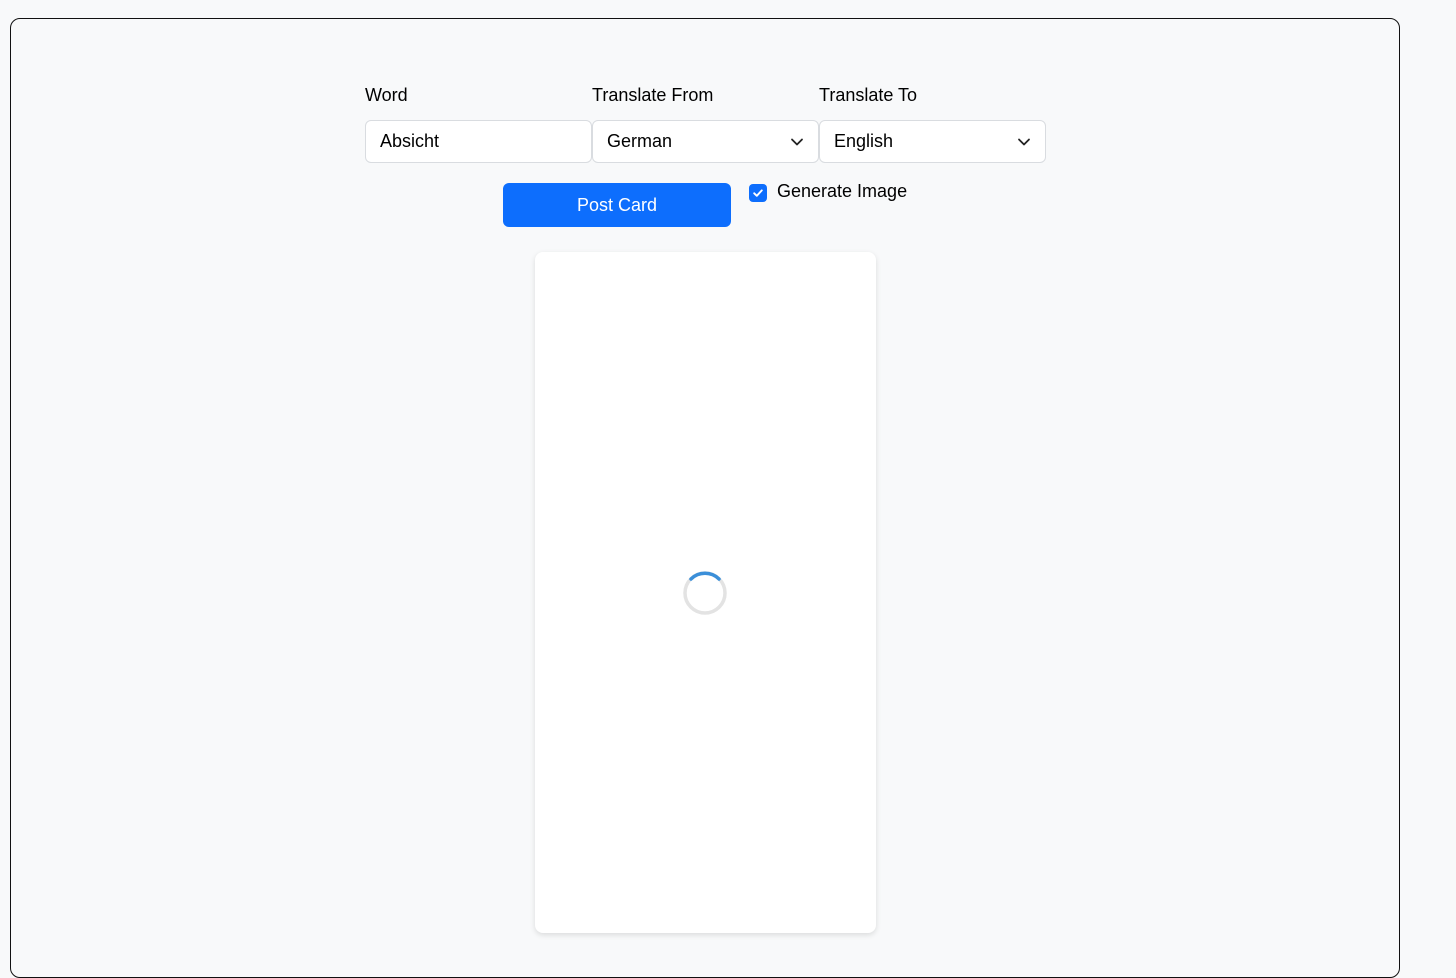  I want to click on translate-to-value: English, so click(864, 141).